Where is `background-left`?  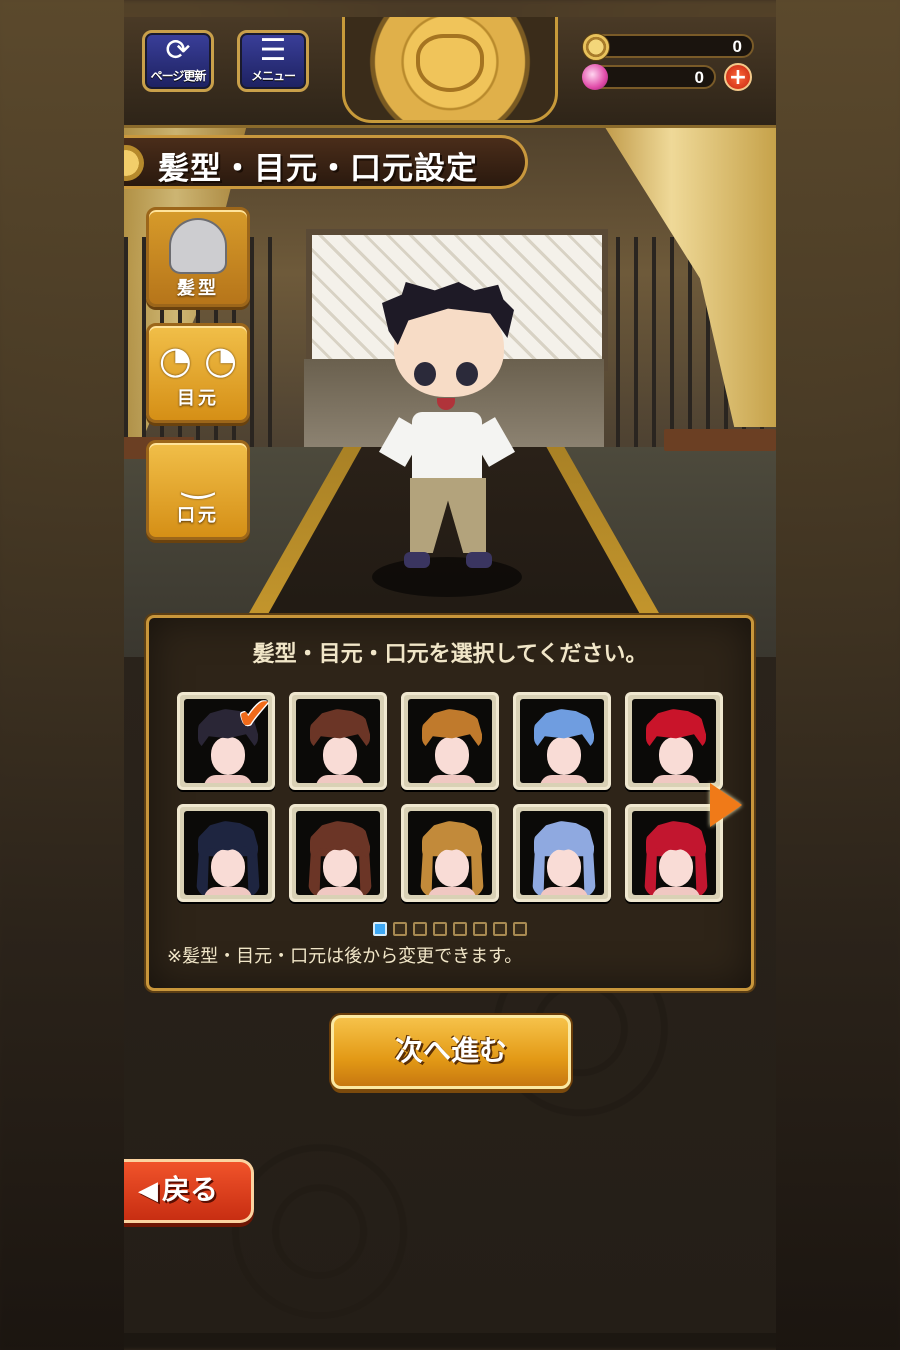
background-left is located at coordinates (62, 675).